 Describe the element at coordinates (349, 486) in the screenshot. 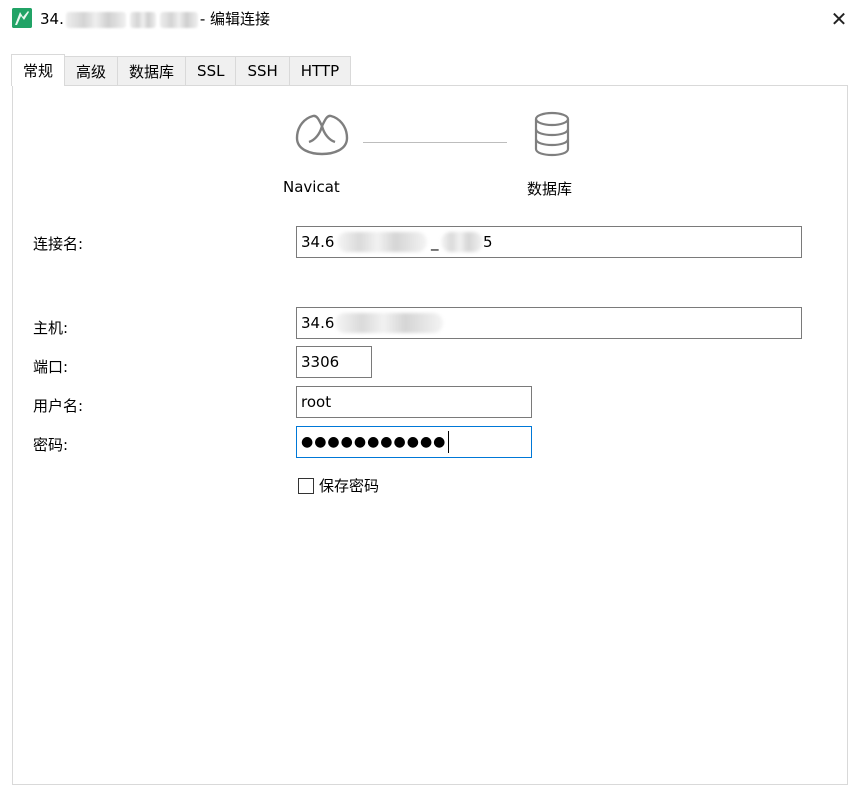

I see `save-password-label: 保存密码` at that location.